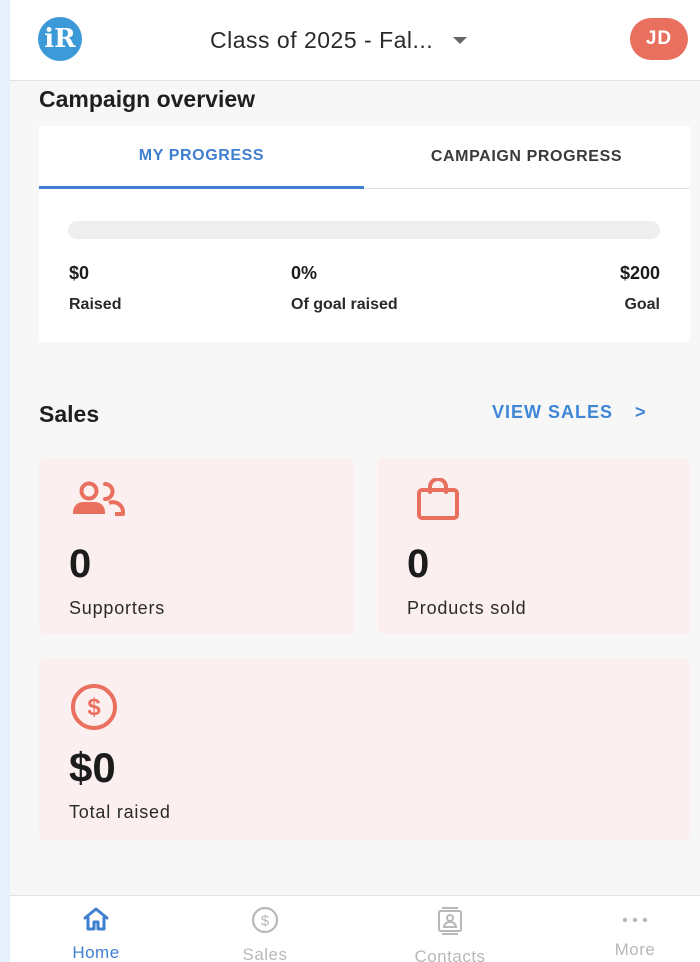  I want to click on section-title-overview: Campaign overview, so click(147, 99).